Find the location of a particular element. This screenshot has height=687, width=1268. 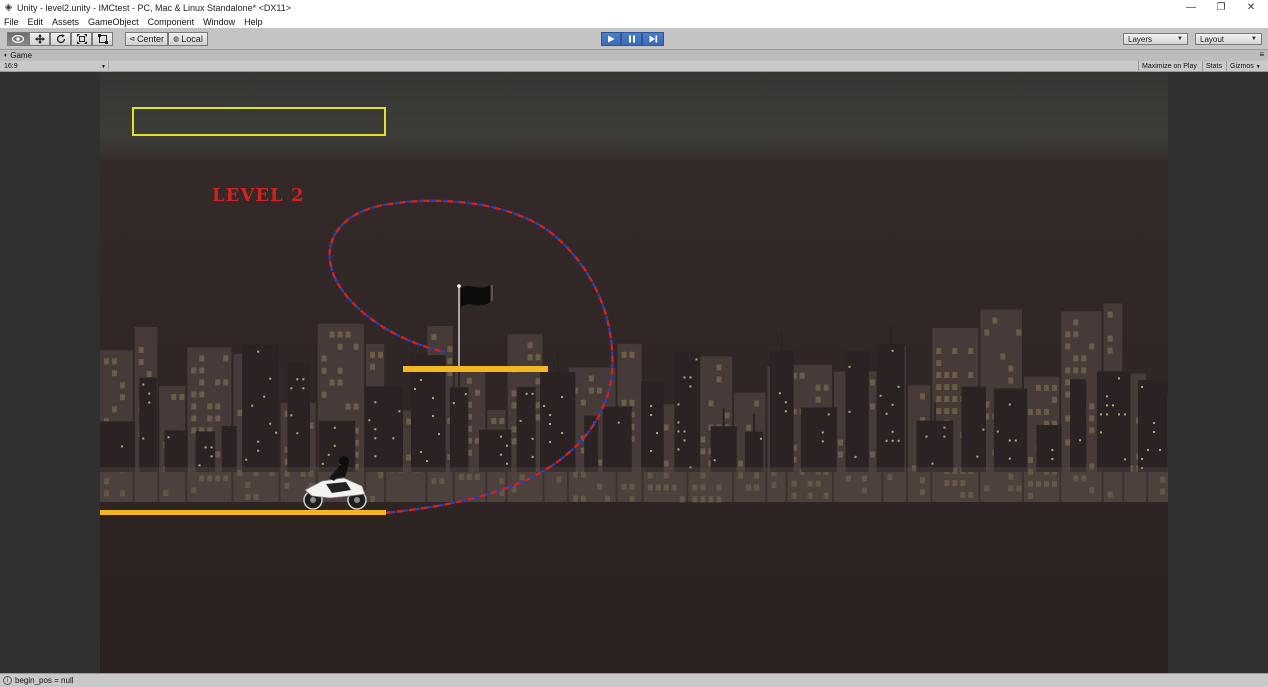

eye-icon is located at coordinates (18, 39).